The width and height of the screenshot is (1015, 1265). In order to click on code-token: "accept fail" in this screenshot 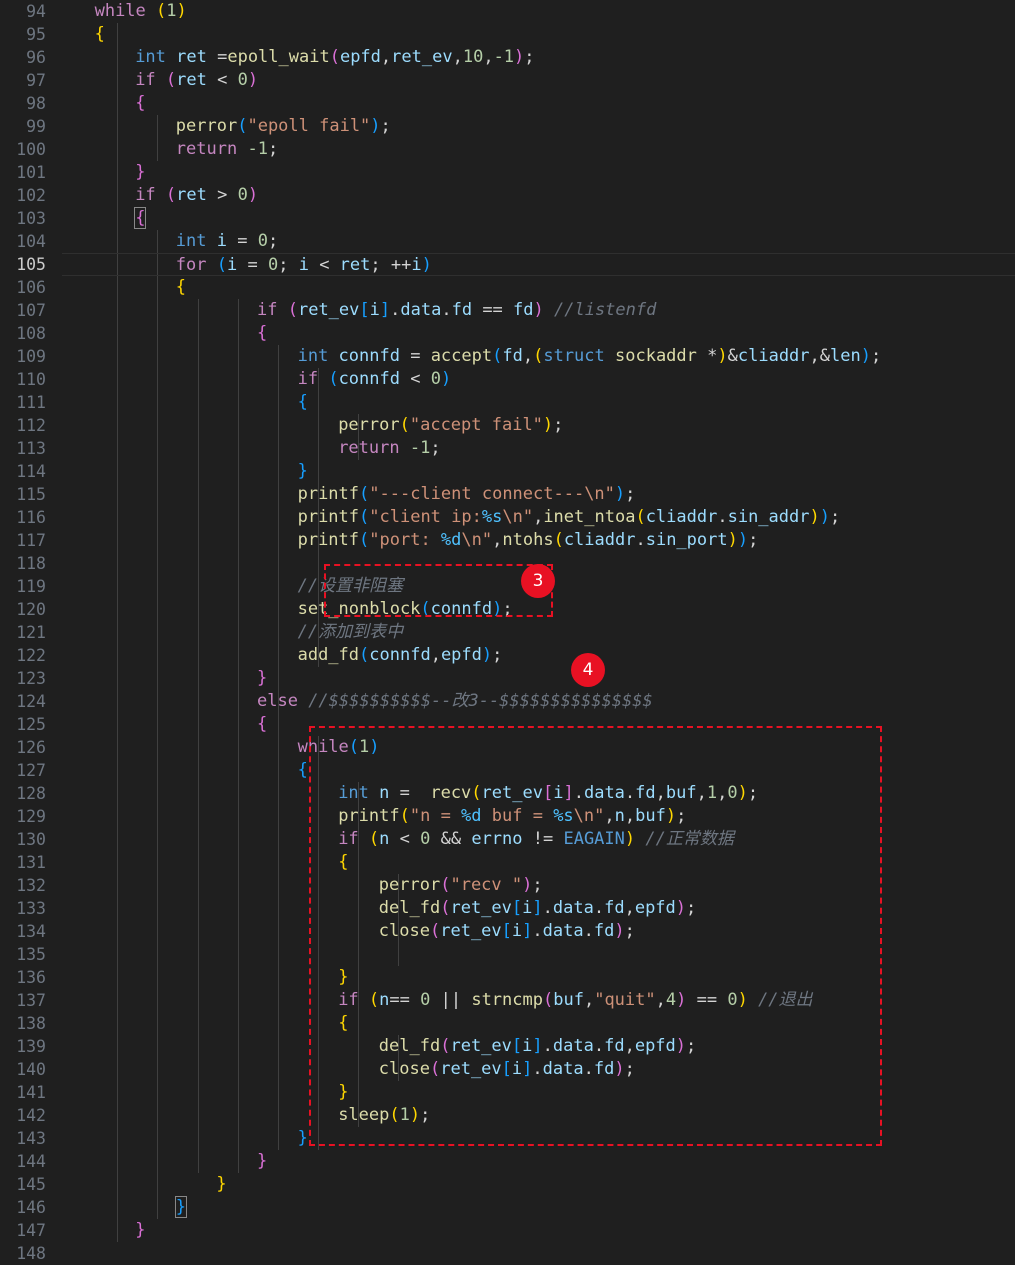, I will do `click(476, 425)`.